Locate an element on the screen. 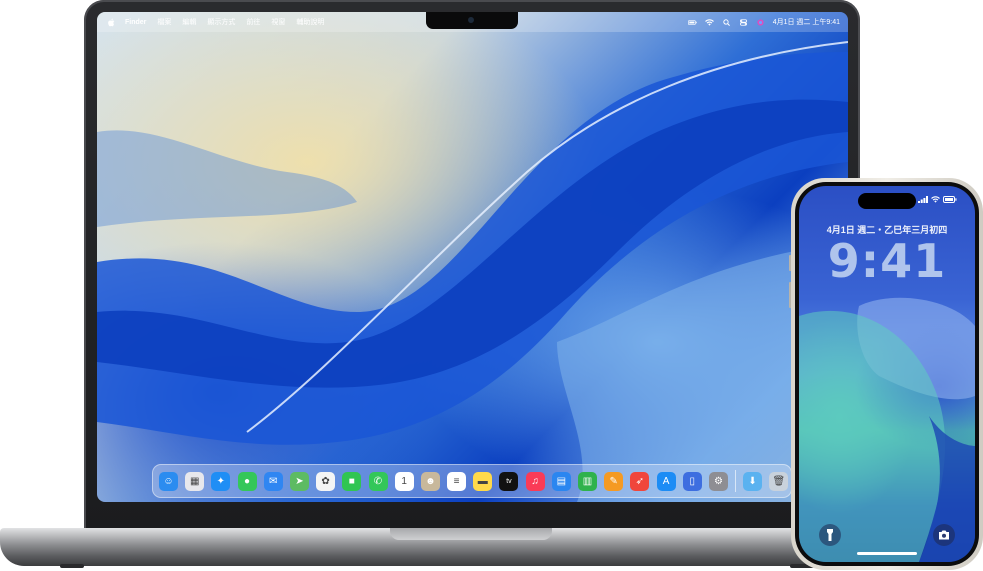  numbers-icon: ▥ is located at coordinates (587, 481).